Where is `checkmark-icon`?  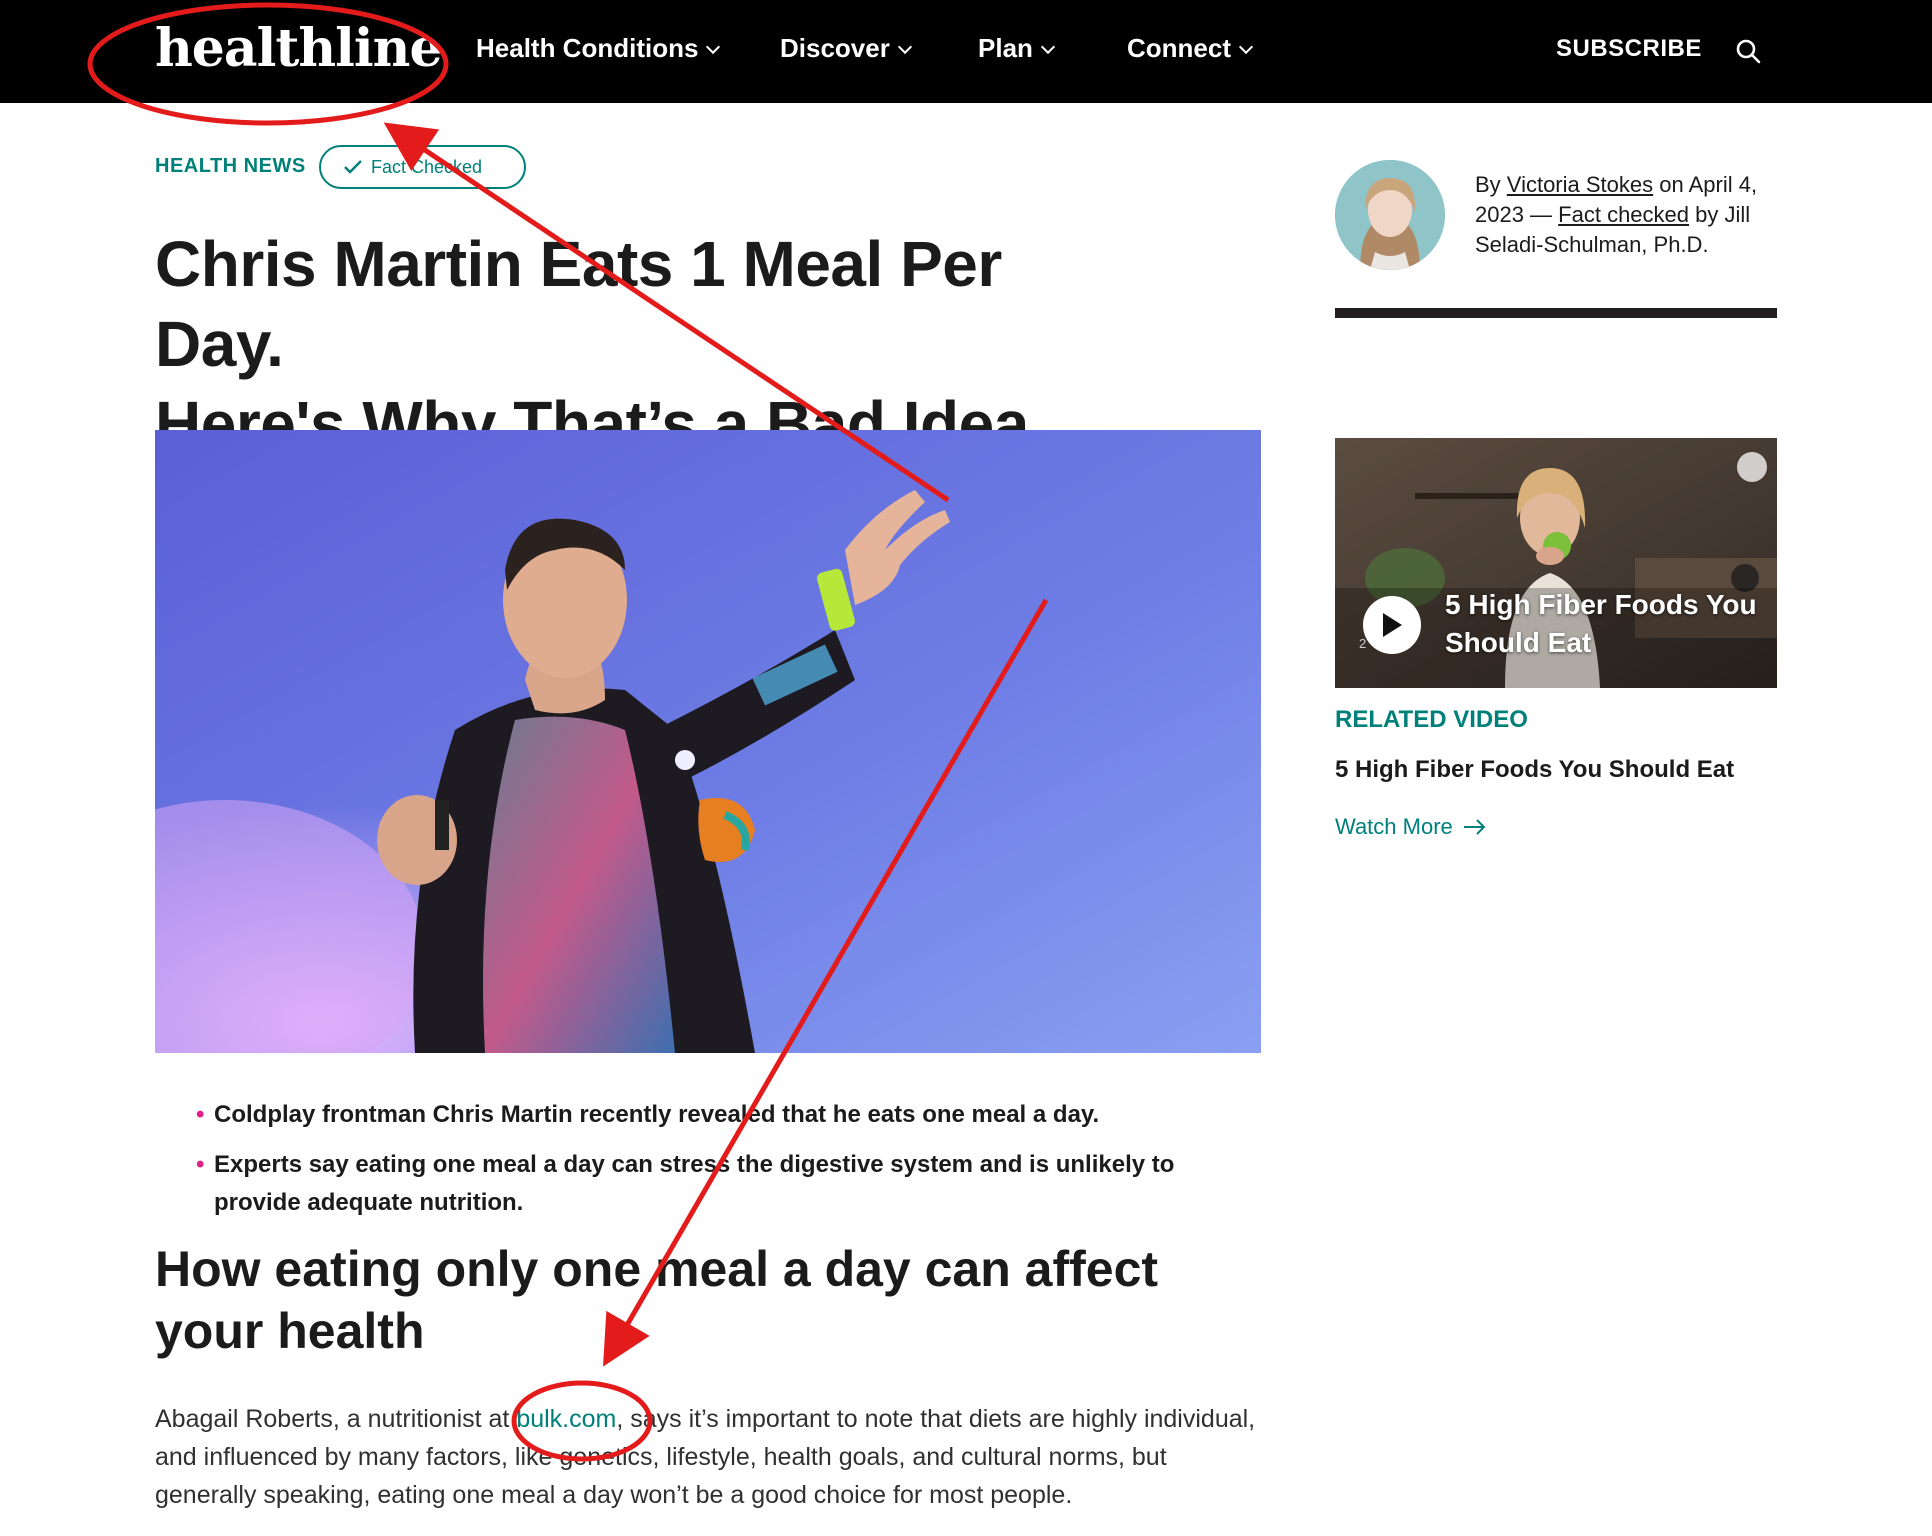 checkmark-icon is located at coordinates (353, 167).